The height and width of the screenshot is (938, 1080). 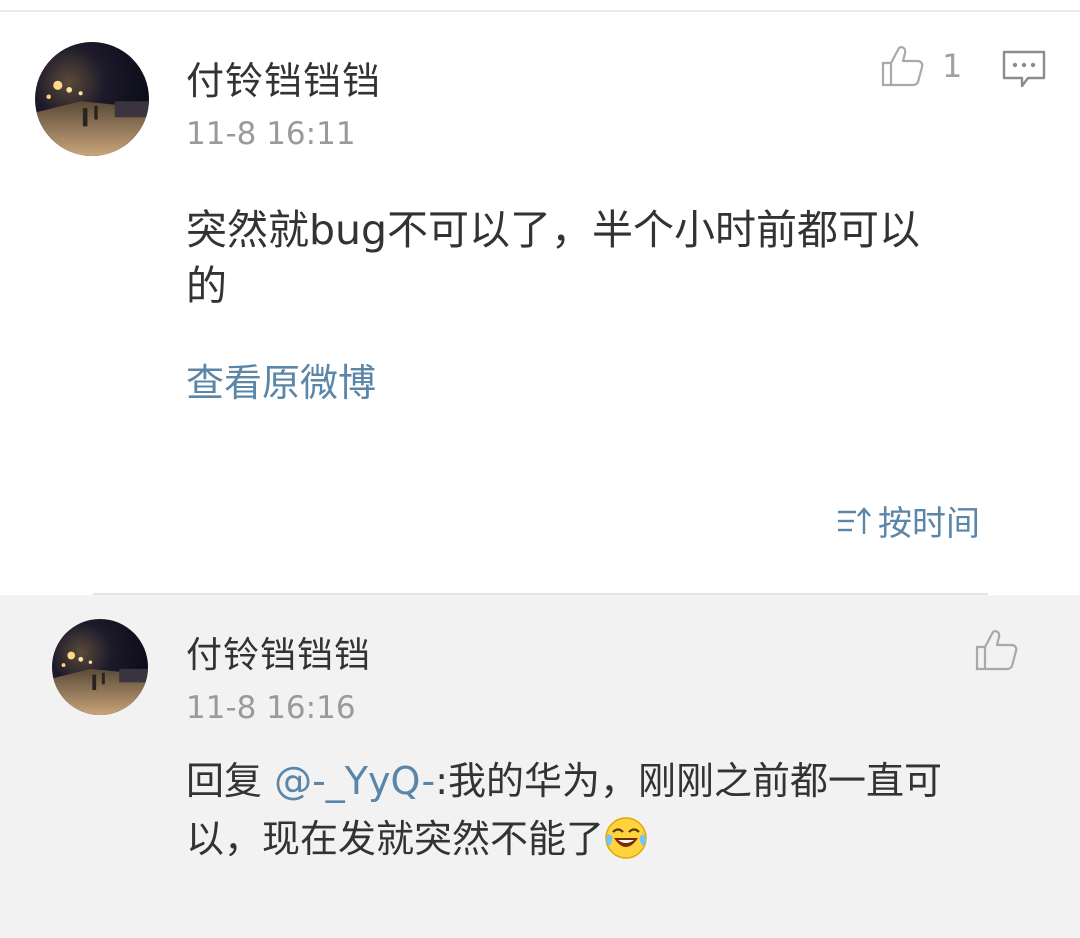 I want to click on reply-username: 付铃铛铛铛, so click(x=278, y=652).